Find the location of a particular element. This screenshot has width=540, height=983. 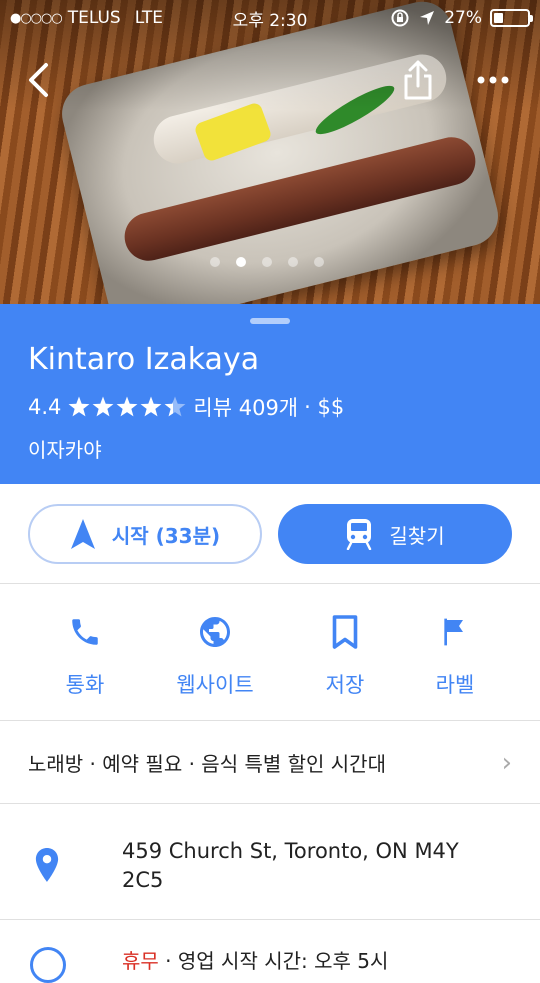

address-row: 459 Church St, Toronto, ON M4Y 2C5 is located at coordinates (270, 862).